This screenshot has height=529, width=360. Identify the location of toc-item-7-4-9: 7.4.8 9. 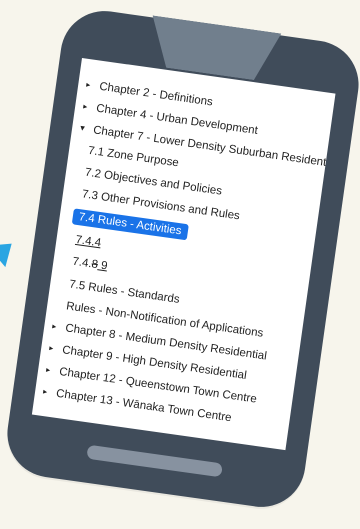
(90, 264).